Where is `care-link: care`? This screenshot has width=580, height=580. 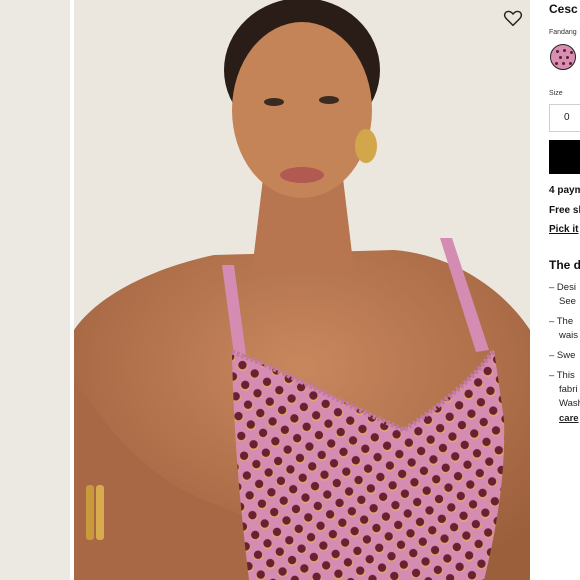 care-link: care is located at coordinates (569, 418).